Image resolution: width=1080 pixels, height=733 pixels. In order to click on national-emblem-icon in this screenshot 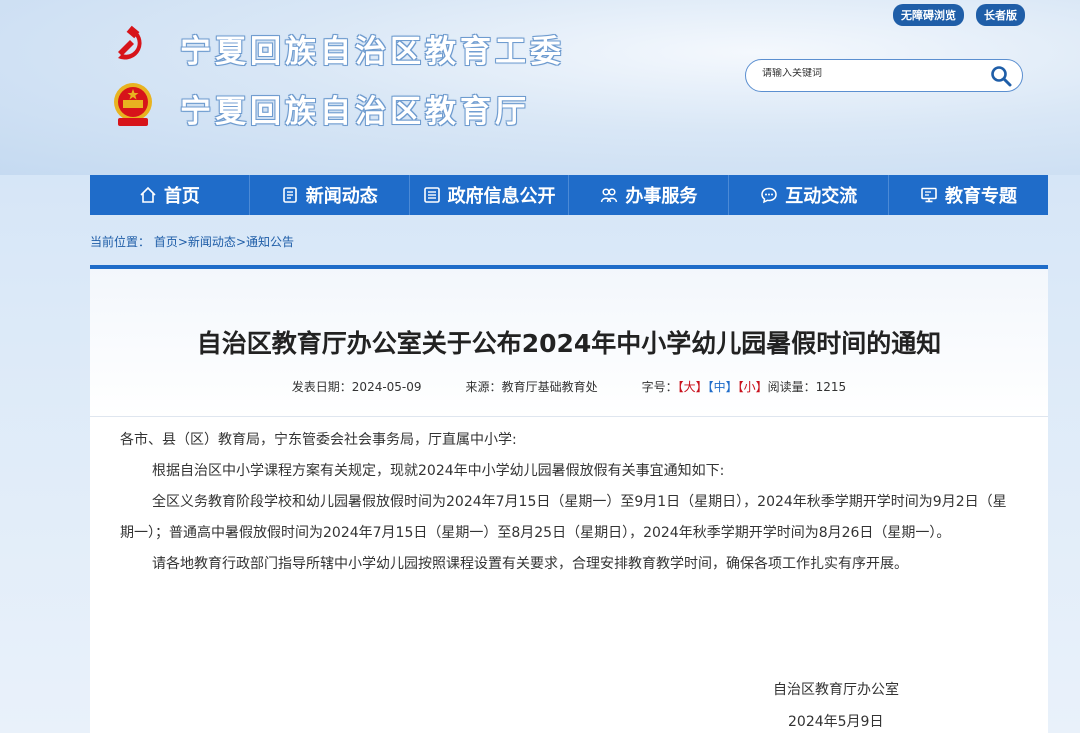, I will do `click(133, 104)`.